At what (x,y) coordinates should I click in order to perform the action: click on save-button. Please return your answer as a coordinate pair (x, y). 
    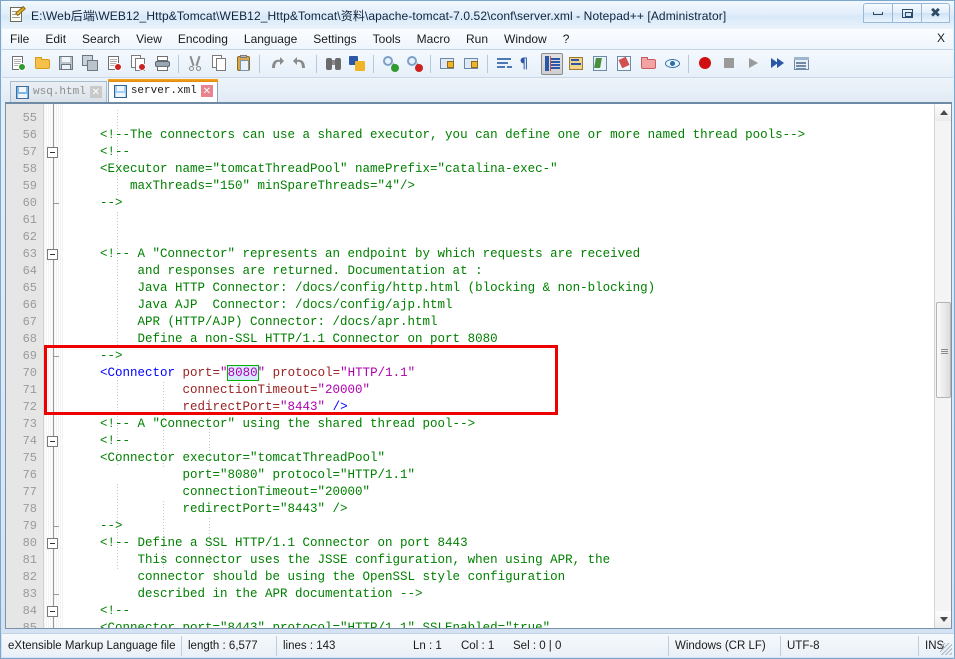
    Looking at the image, I should click on (66, 64).